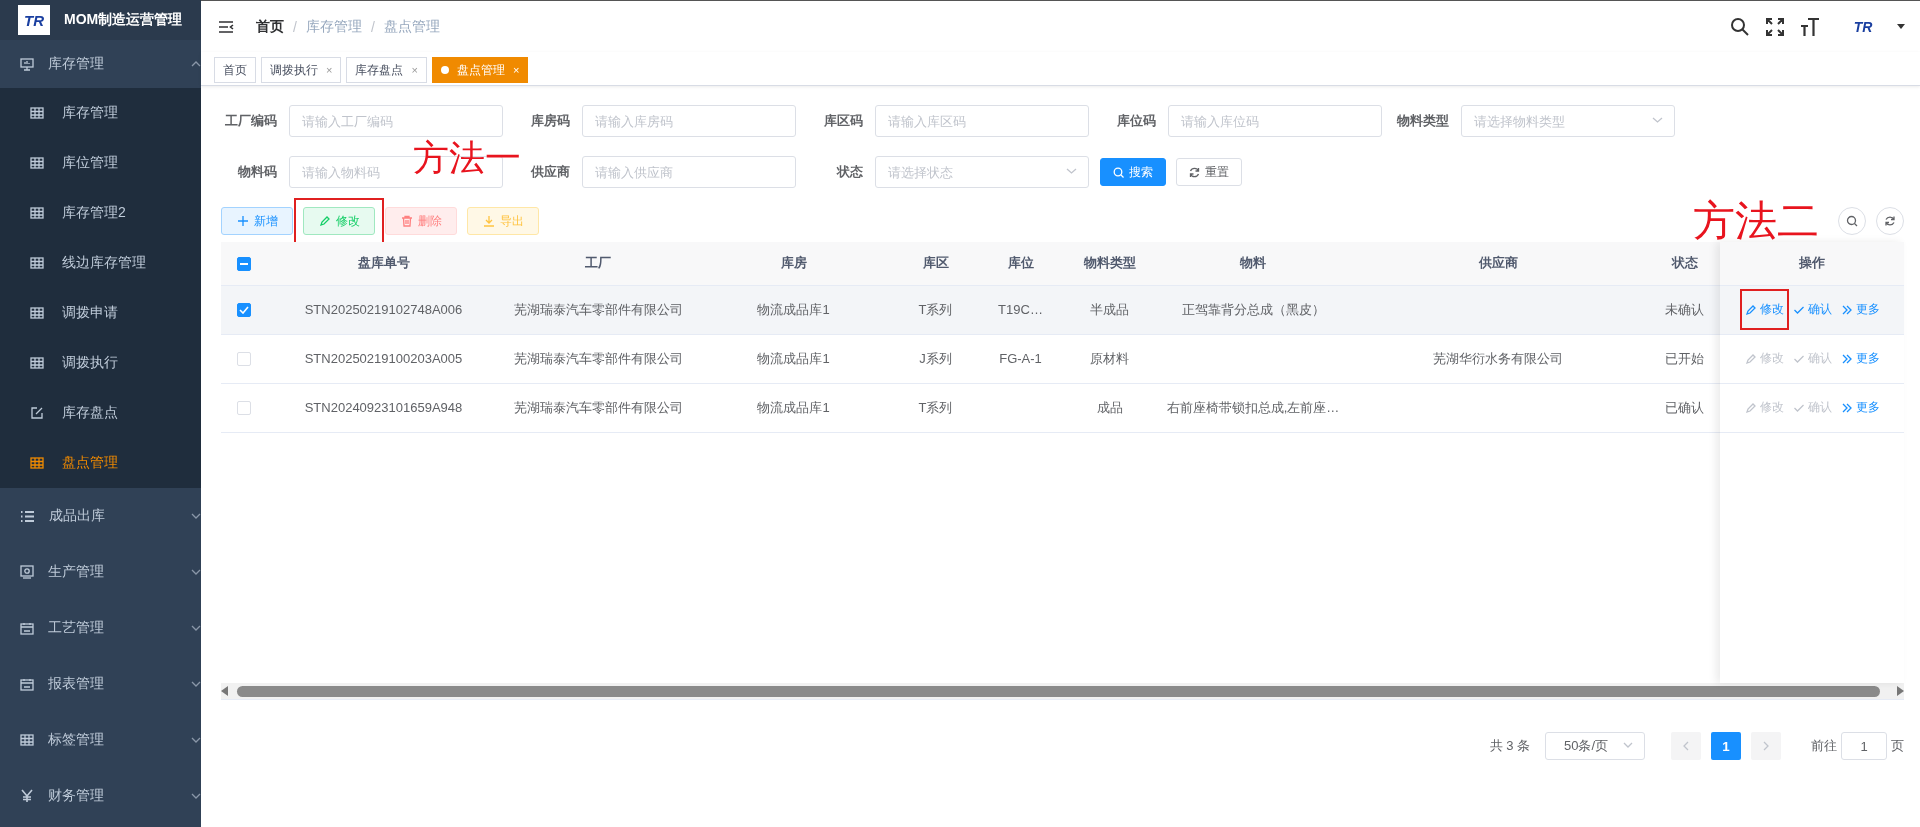  Describe the element at coordinates (1275, 121) in the screenshot. I see `input-field: 请输入库位码` at that location.